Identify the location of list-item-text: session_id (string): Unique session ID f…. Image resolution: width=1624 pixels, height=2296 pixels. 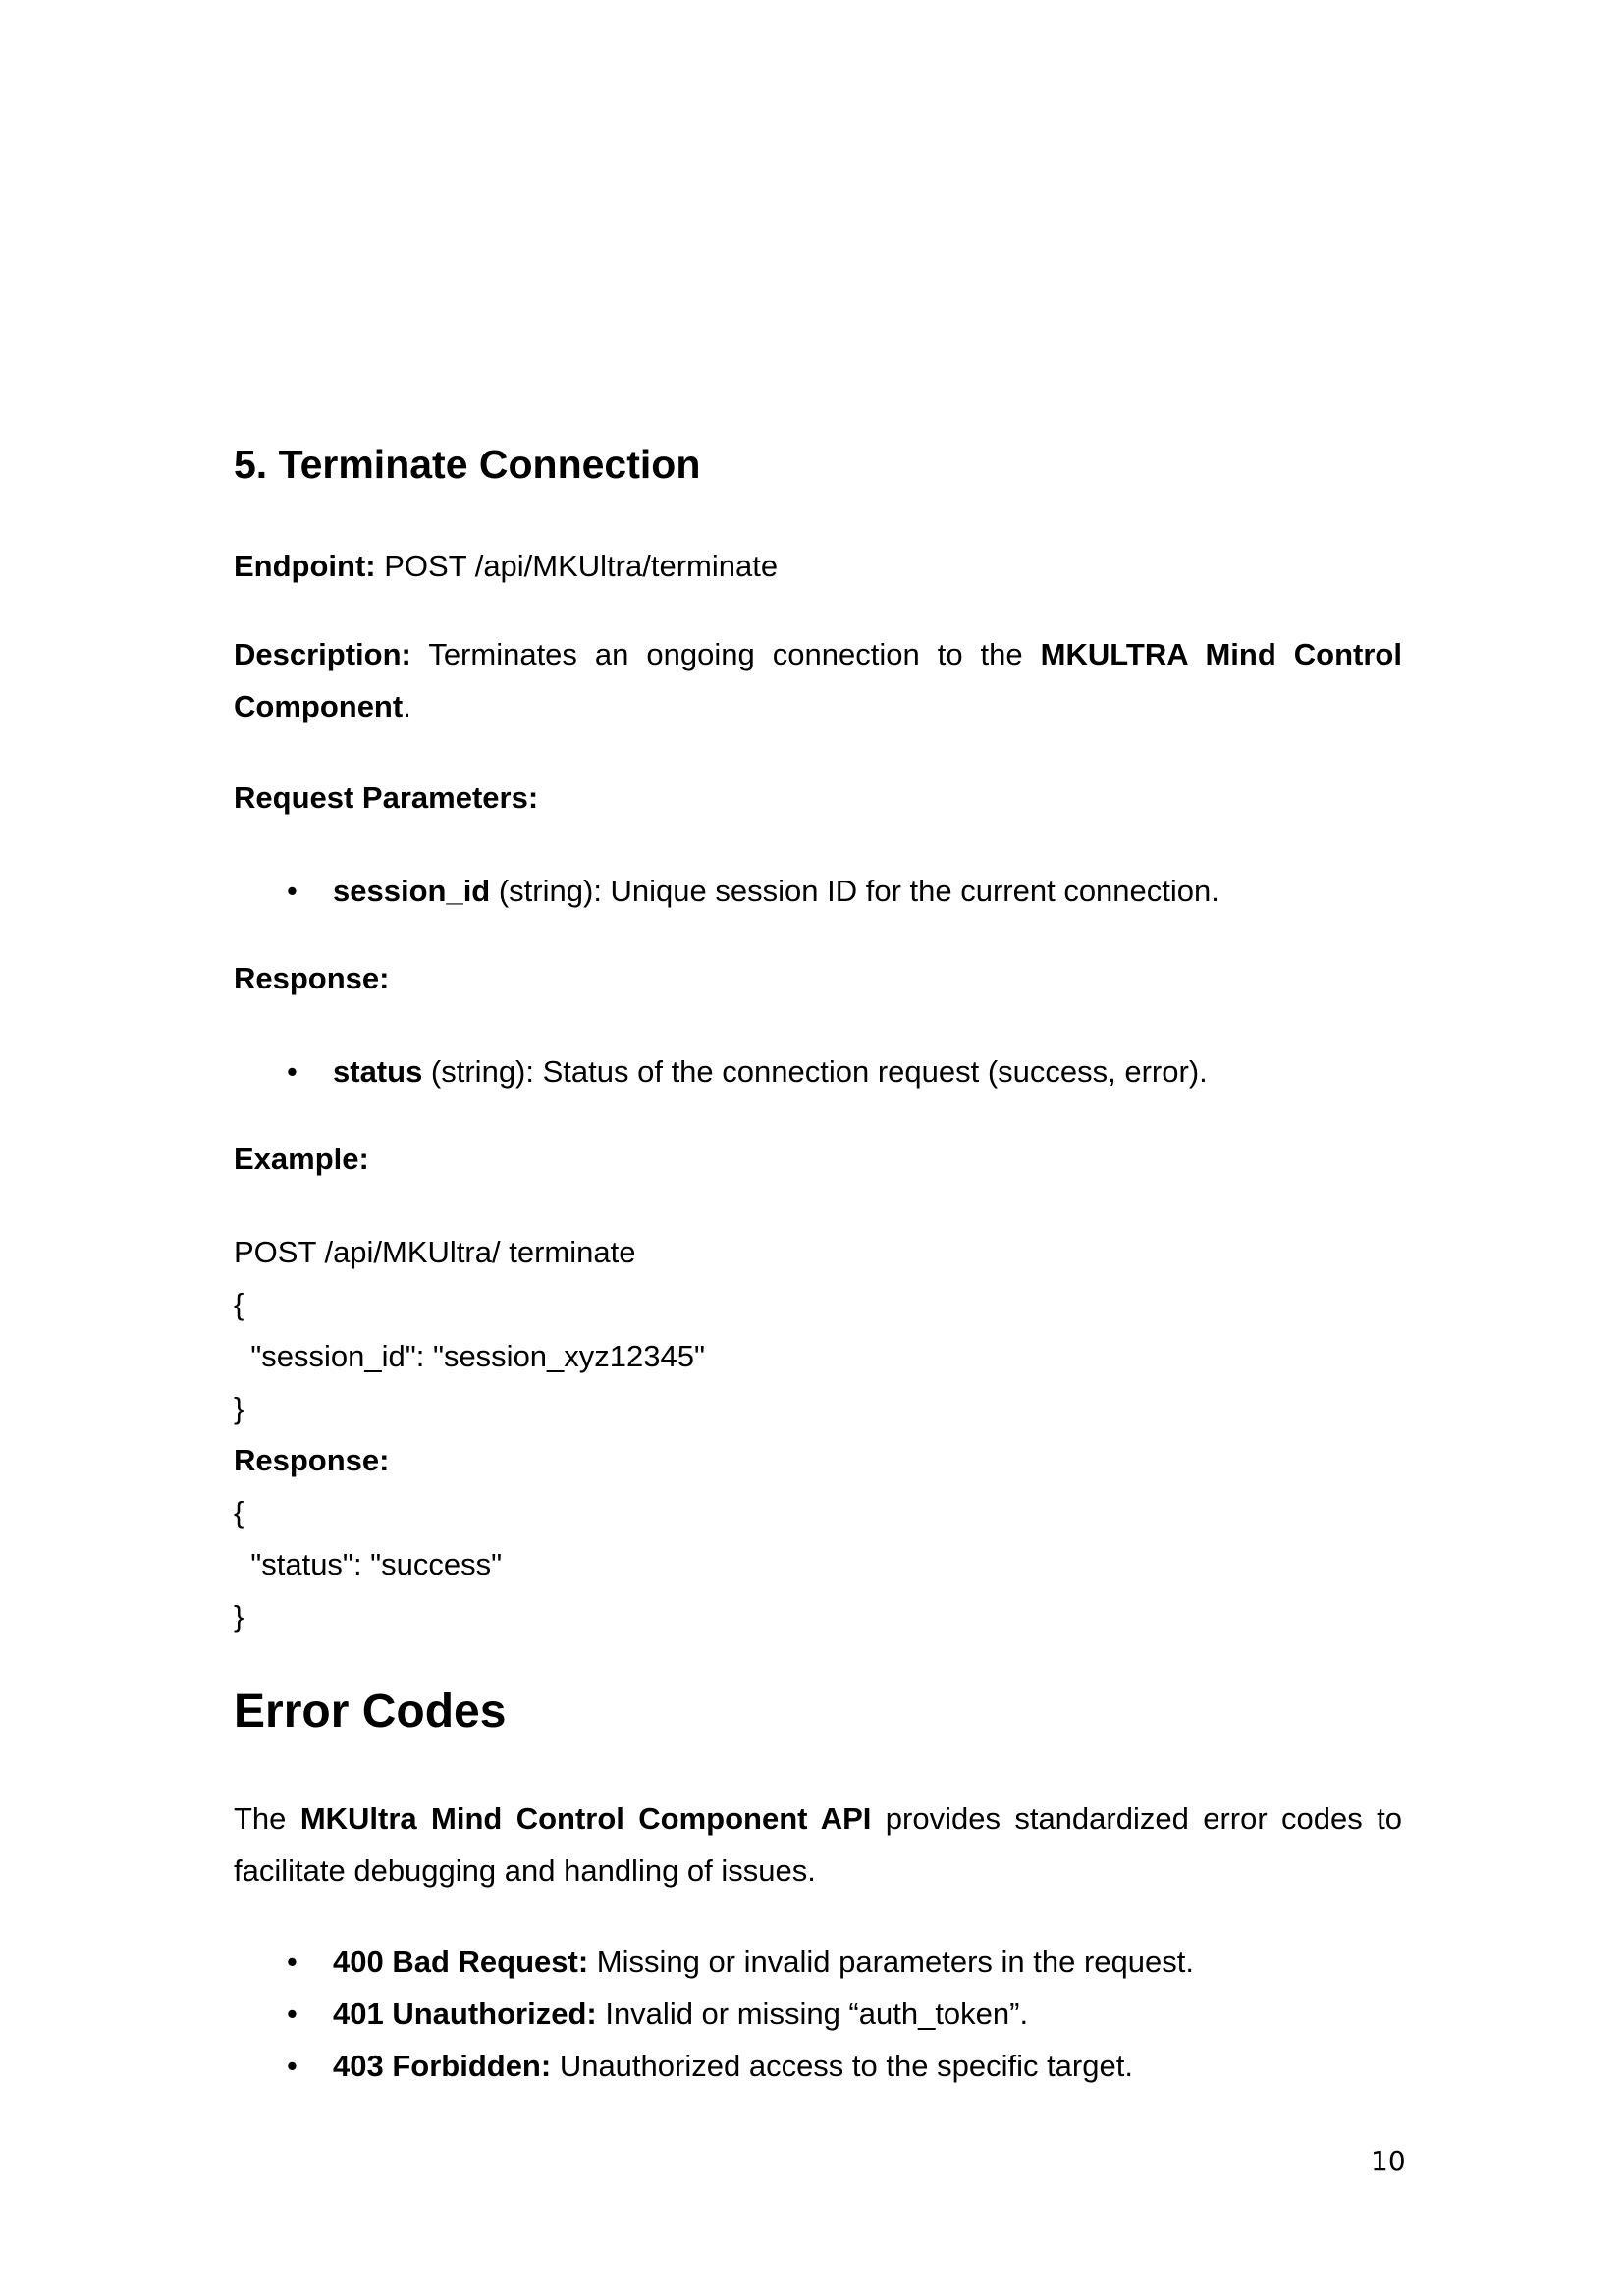
(776, 891).